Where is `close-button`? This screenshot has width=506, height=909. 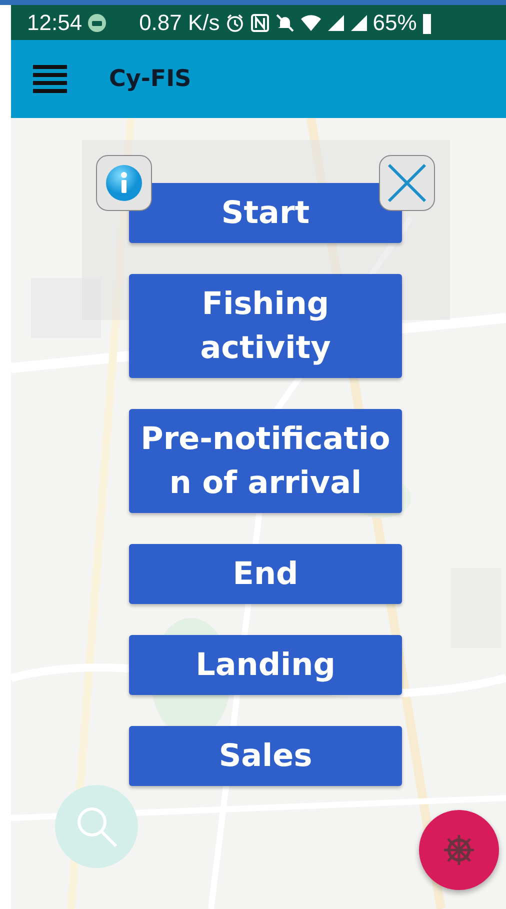
close-button is located at coordinates (407, 183).